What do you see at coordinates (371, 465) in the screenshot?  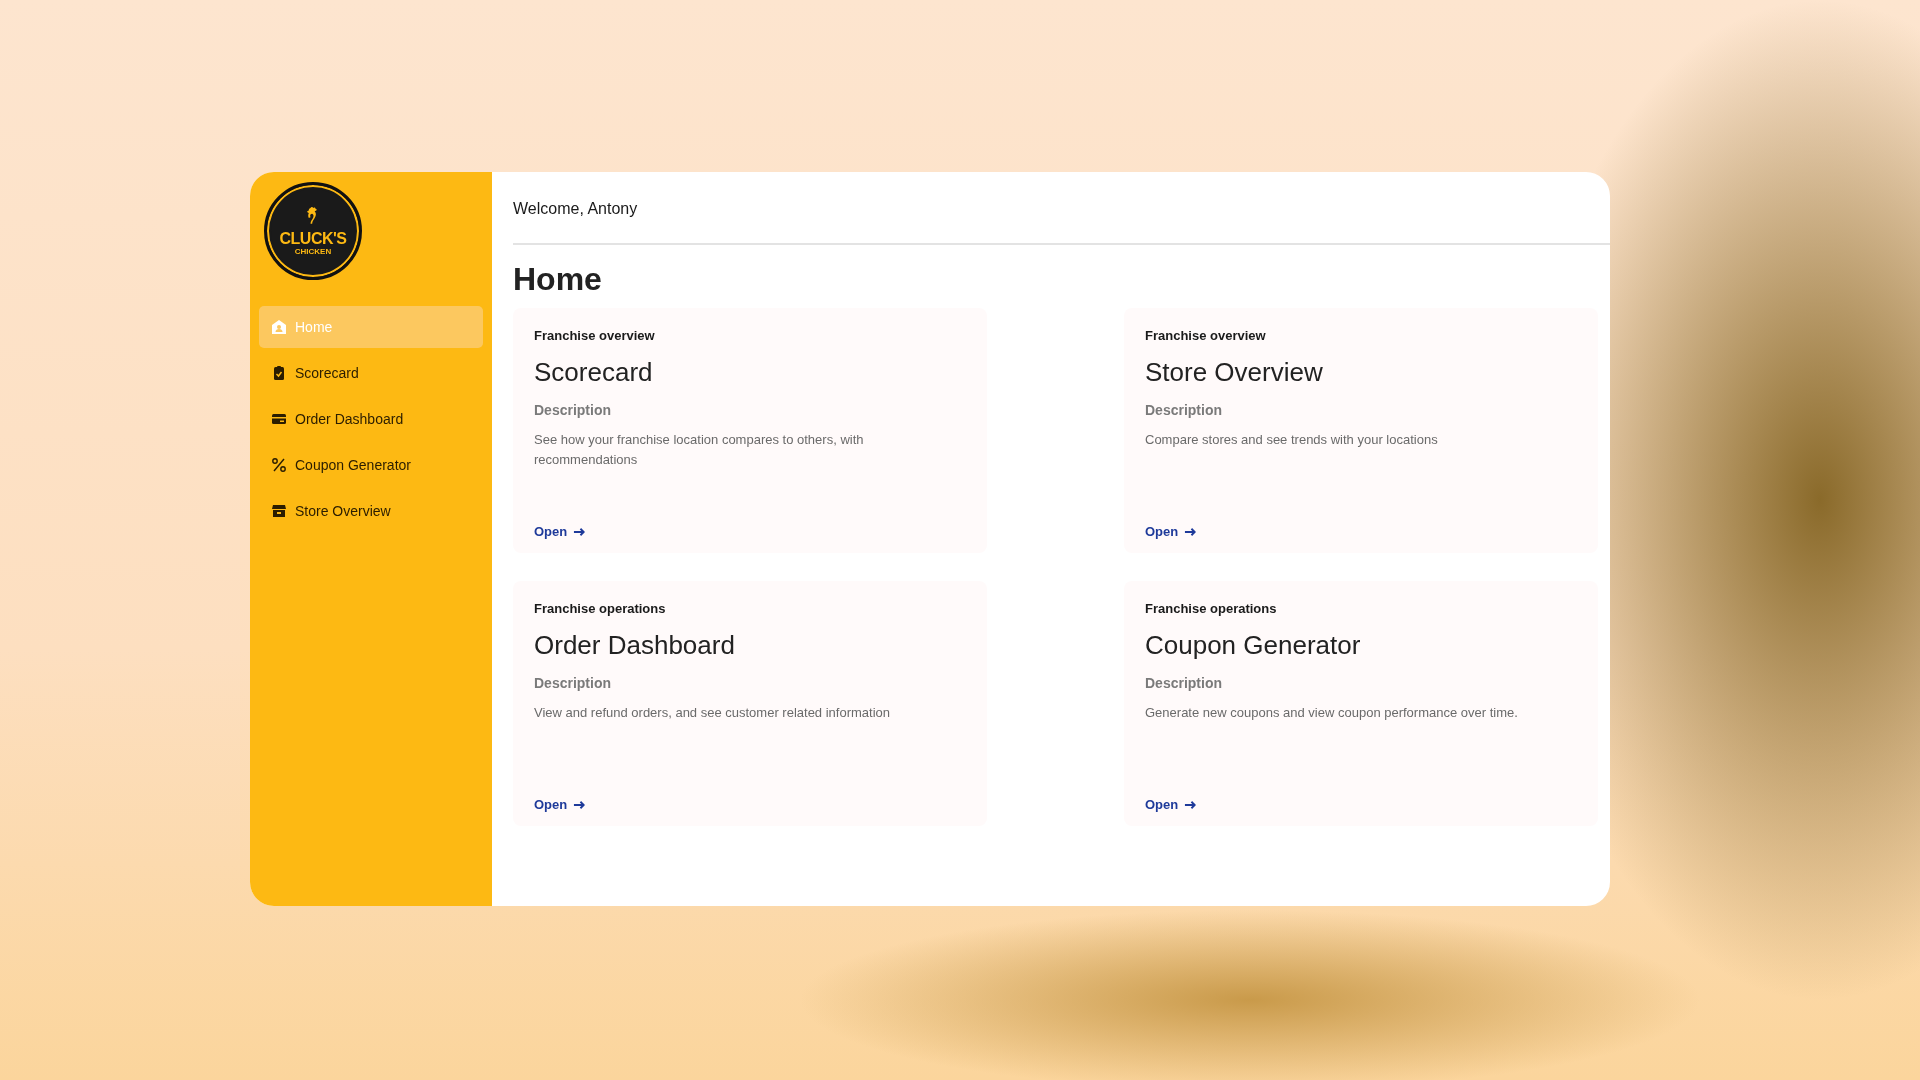 I see `sidebar-item: Coupon Generator` at bounding box center [371, 465].